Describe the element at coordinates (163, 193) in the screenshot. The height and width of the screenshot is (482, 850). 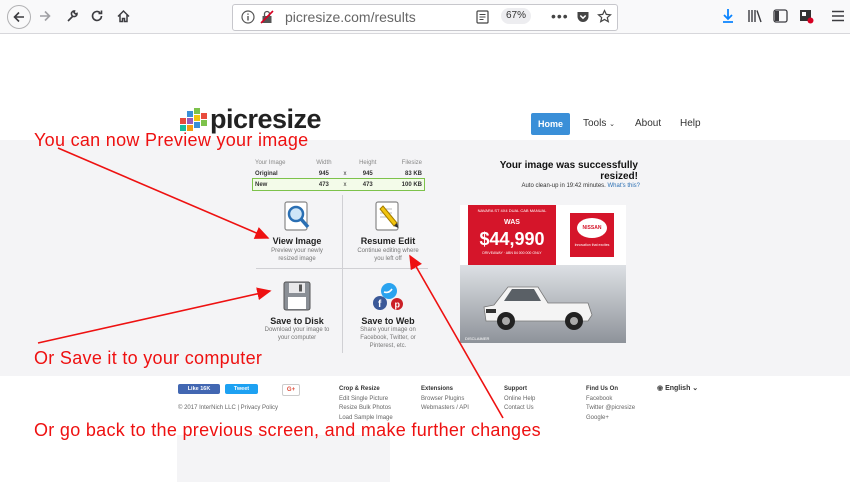
I see `arrow-to-view-image` at that location.